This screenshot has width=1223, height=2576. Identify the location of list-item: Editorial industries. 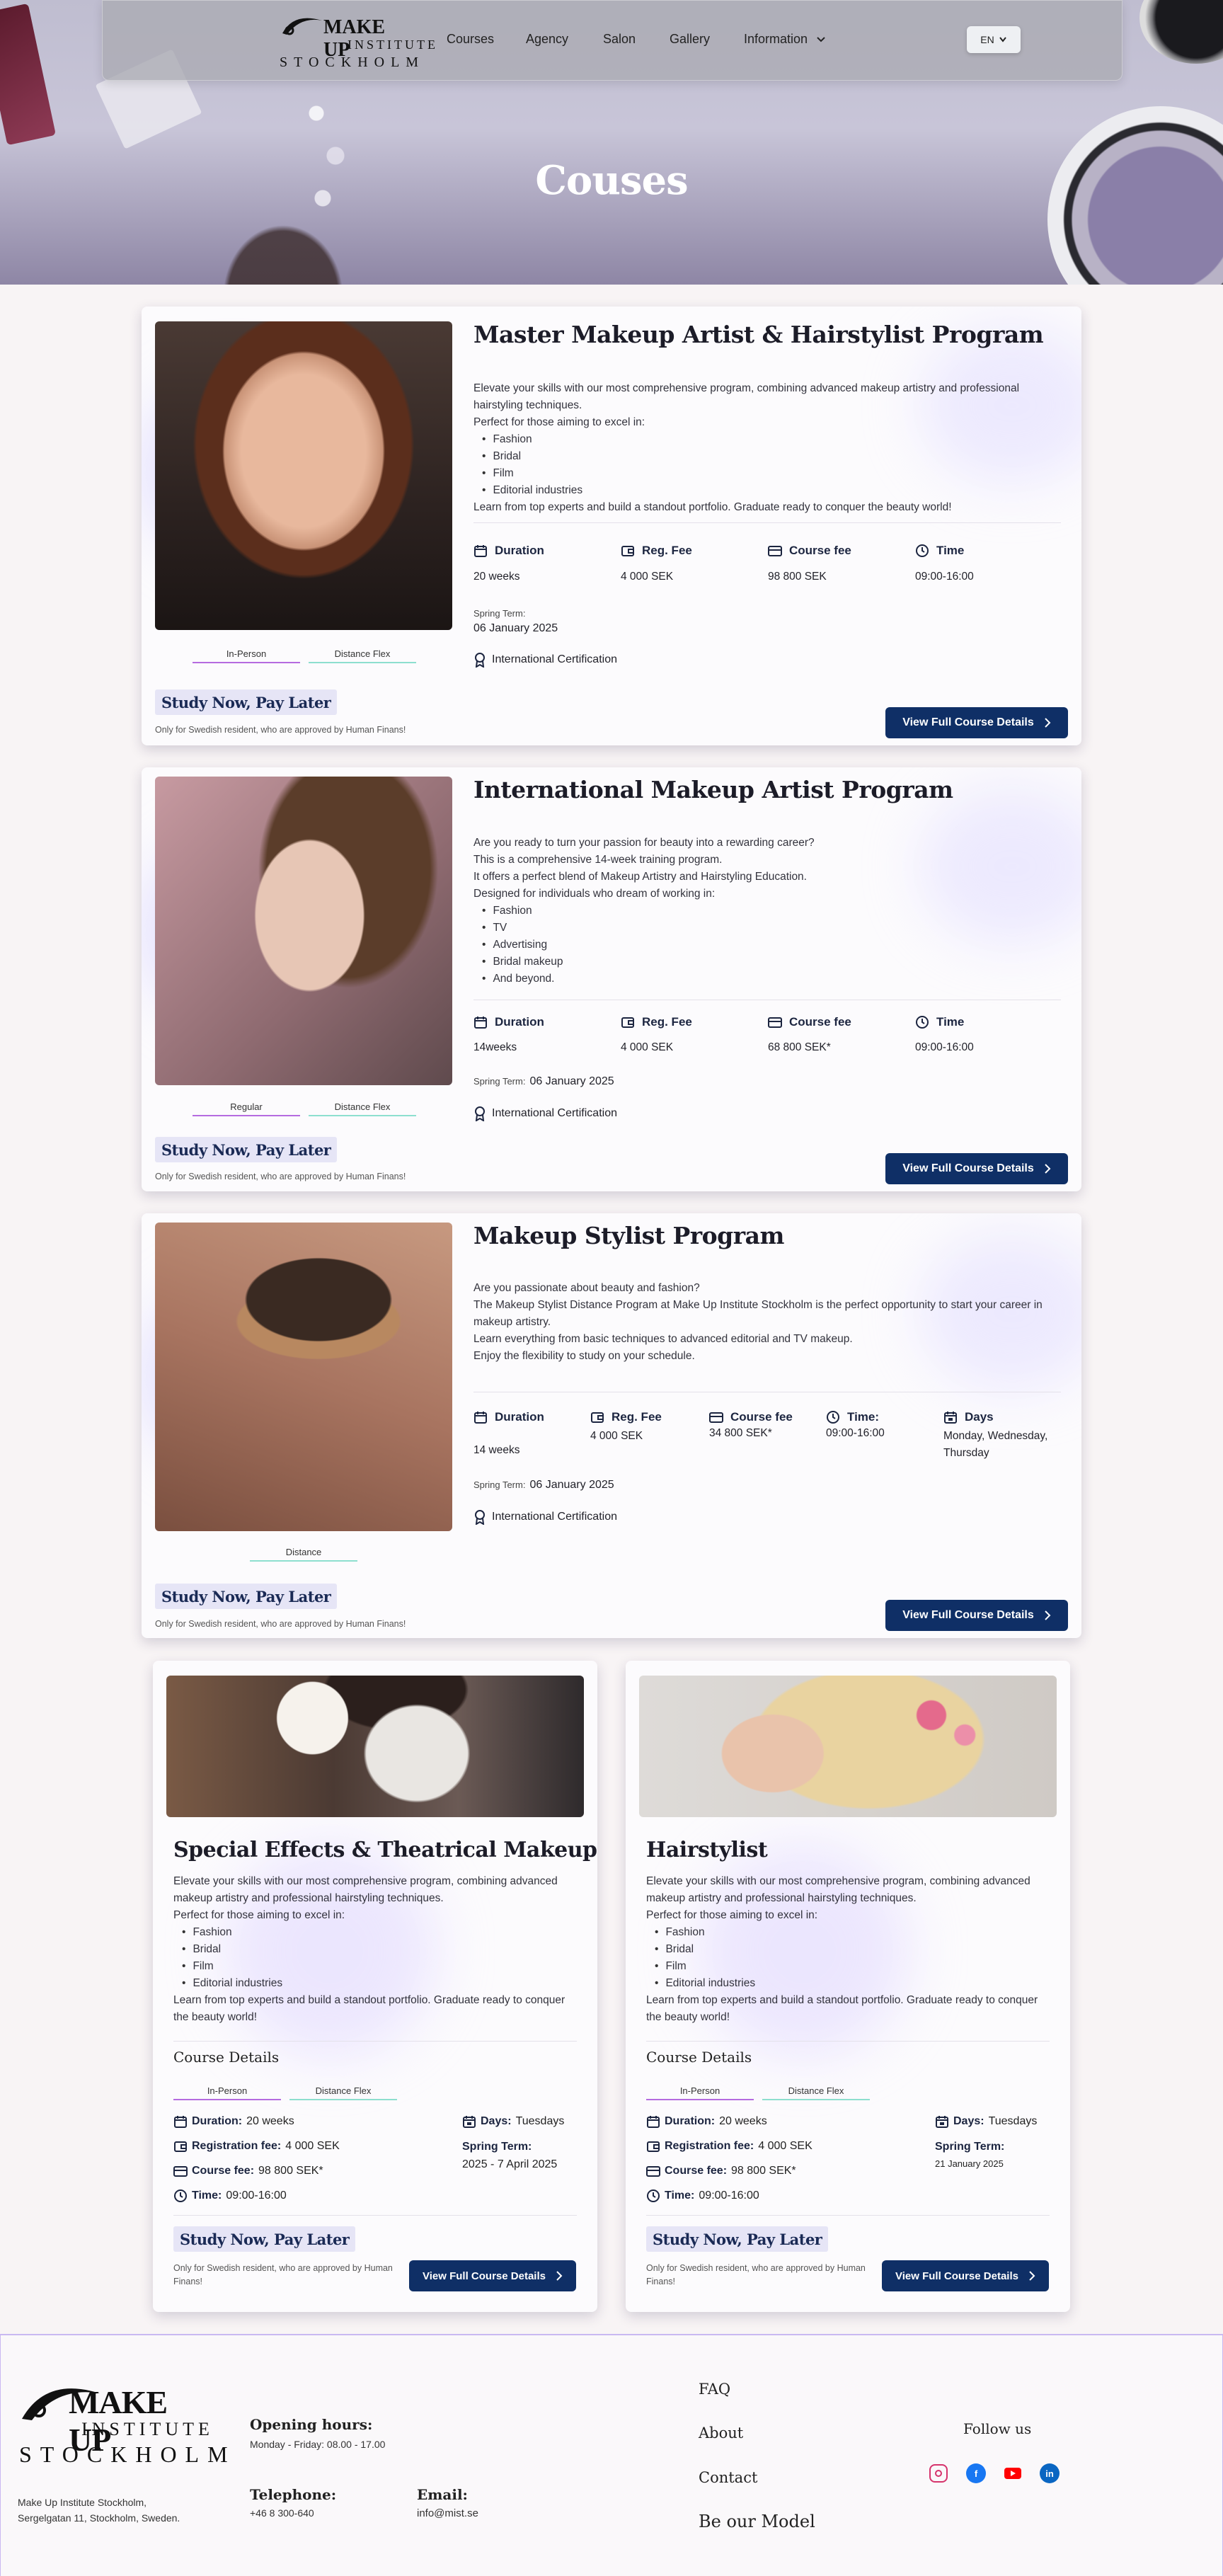
(853, 1983).